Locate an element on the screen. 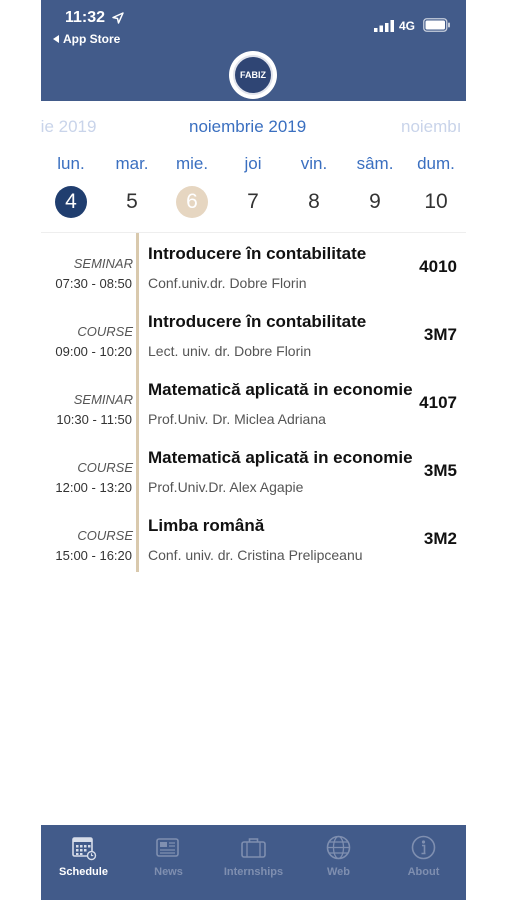  class-time: 10:30 - 11:50 is located at coordinates (94, 419).